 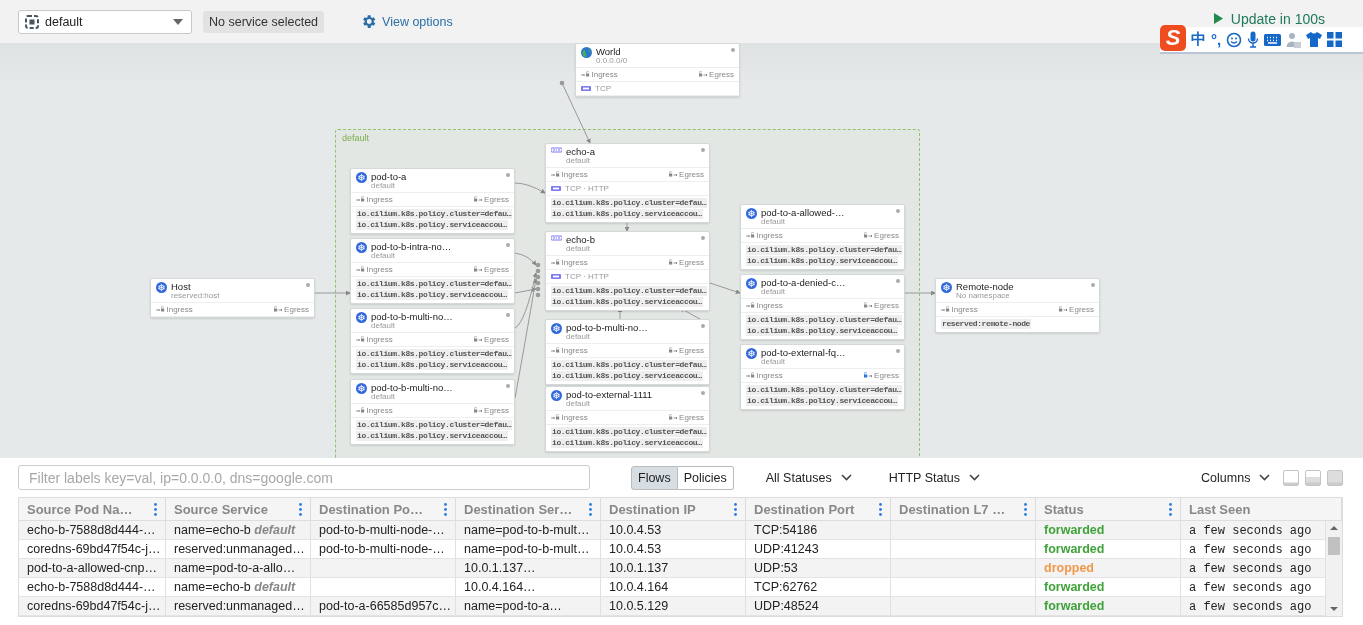 What do you see at coordinates (657, 70) in the screenshot?
I see `node-card: World 0.0.0.0/0 Ingress Egress TCP` at bounding box center [657, 70].